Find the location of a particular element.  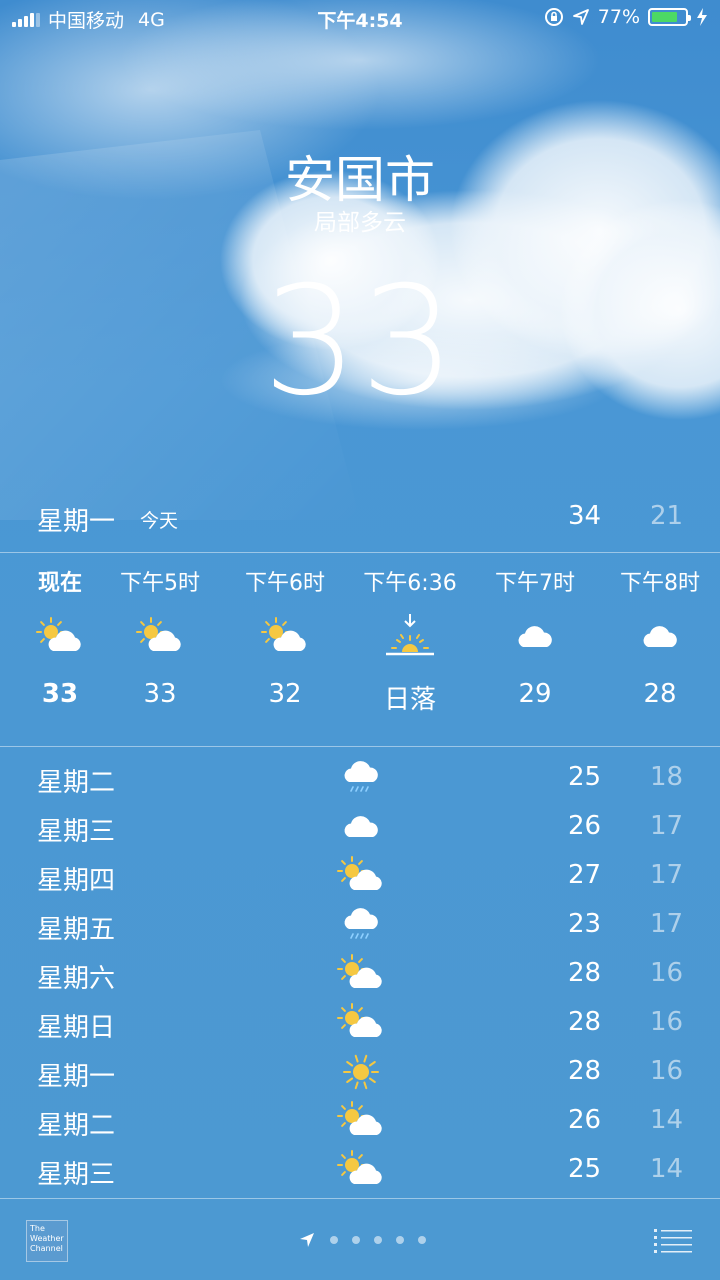

logo-line: The is located at coordinates (37, 1228).